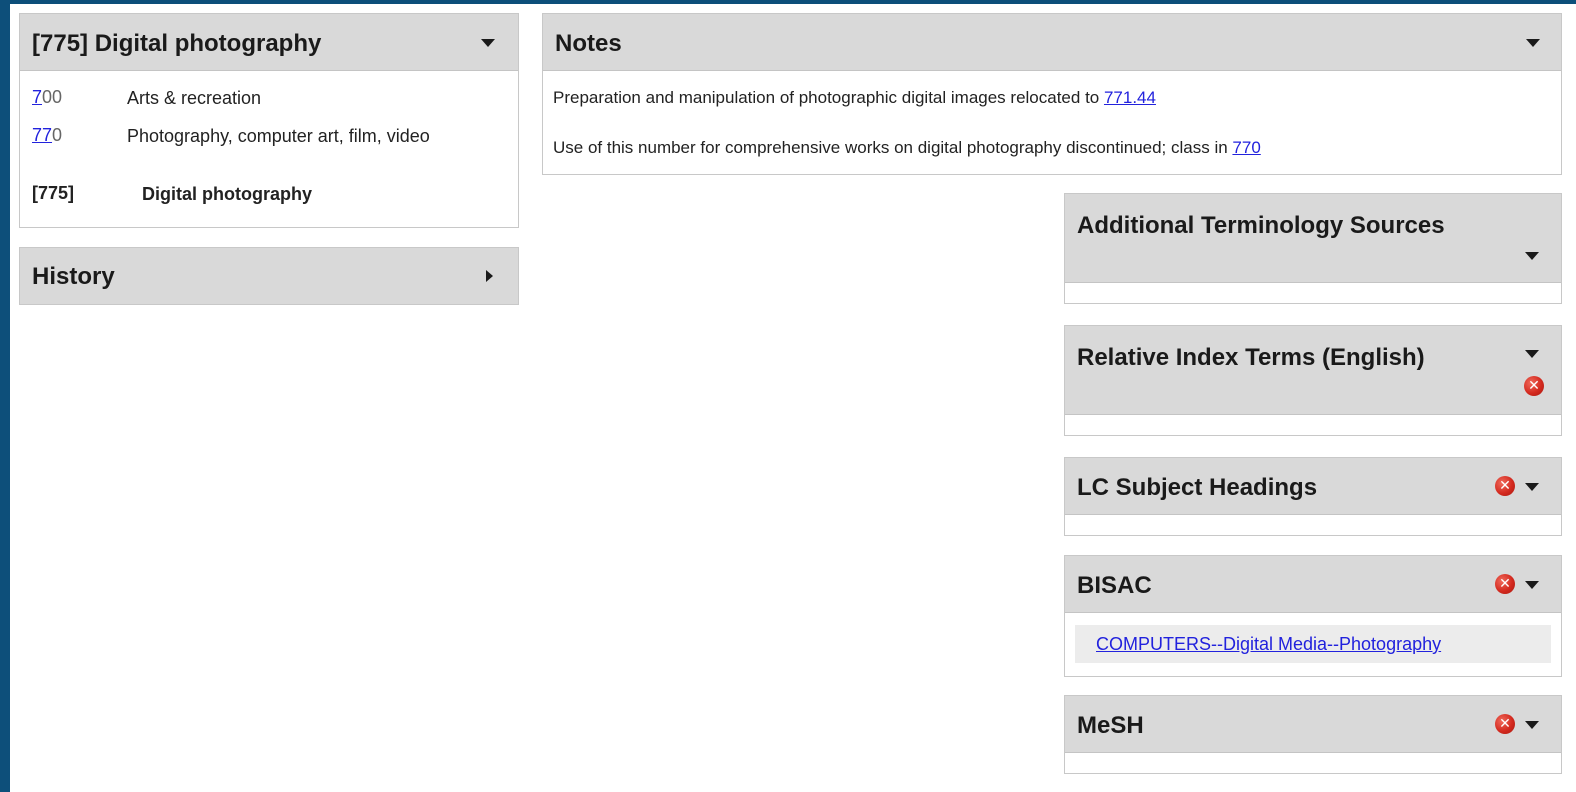  What do you see at coordinates (1261, 225) in the screenshot?
I see `additional-terminology-title: Additional Terminology Sources` at bounding box center [1261, 225].